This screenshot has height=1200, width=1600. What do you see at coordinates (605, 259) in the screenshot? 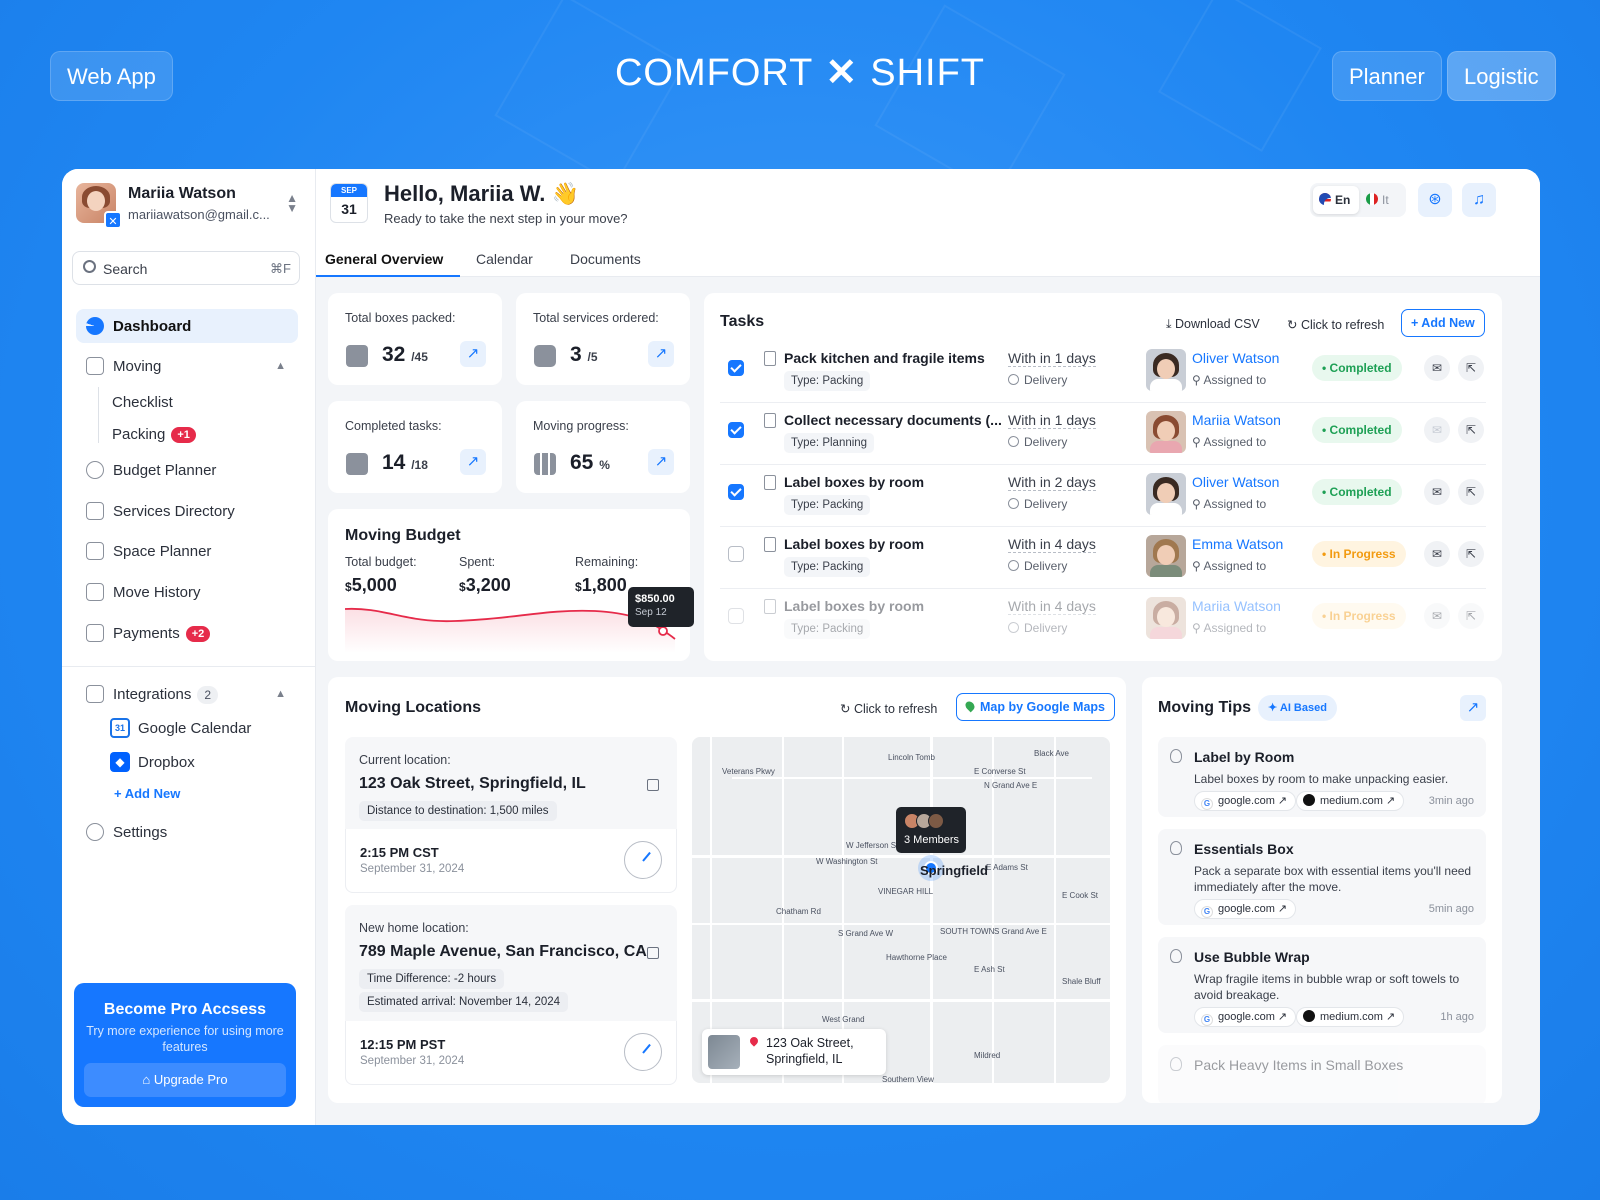
I see `tab-documents: Documents` at bounding box center [605, 259].